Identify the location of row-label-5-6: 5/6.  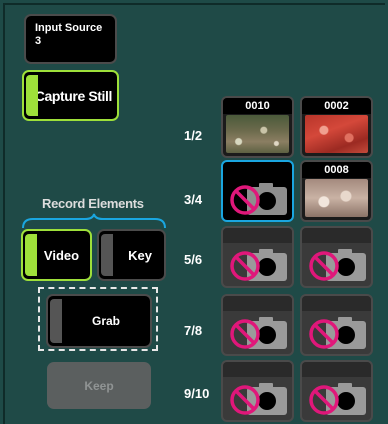
(193, 259).